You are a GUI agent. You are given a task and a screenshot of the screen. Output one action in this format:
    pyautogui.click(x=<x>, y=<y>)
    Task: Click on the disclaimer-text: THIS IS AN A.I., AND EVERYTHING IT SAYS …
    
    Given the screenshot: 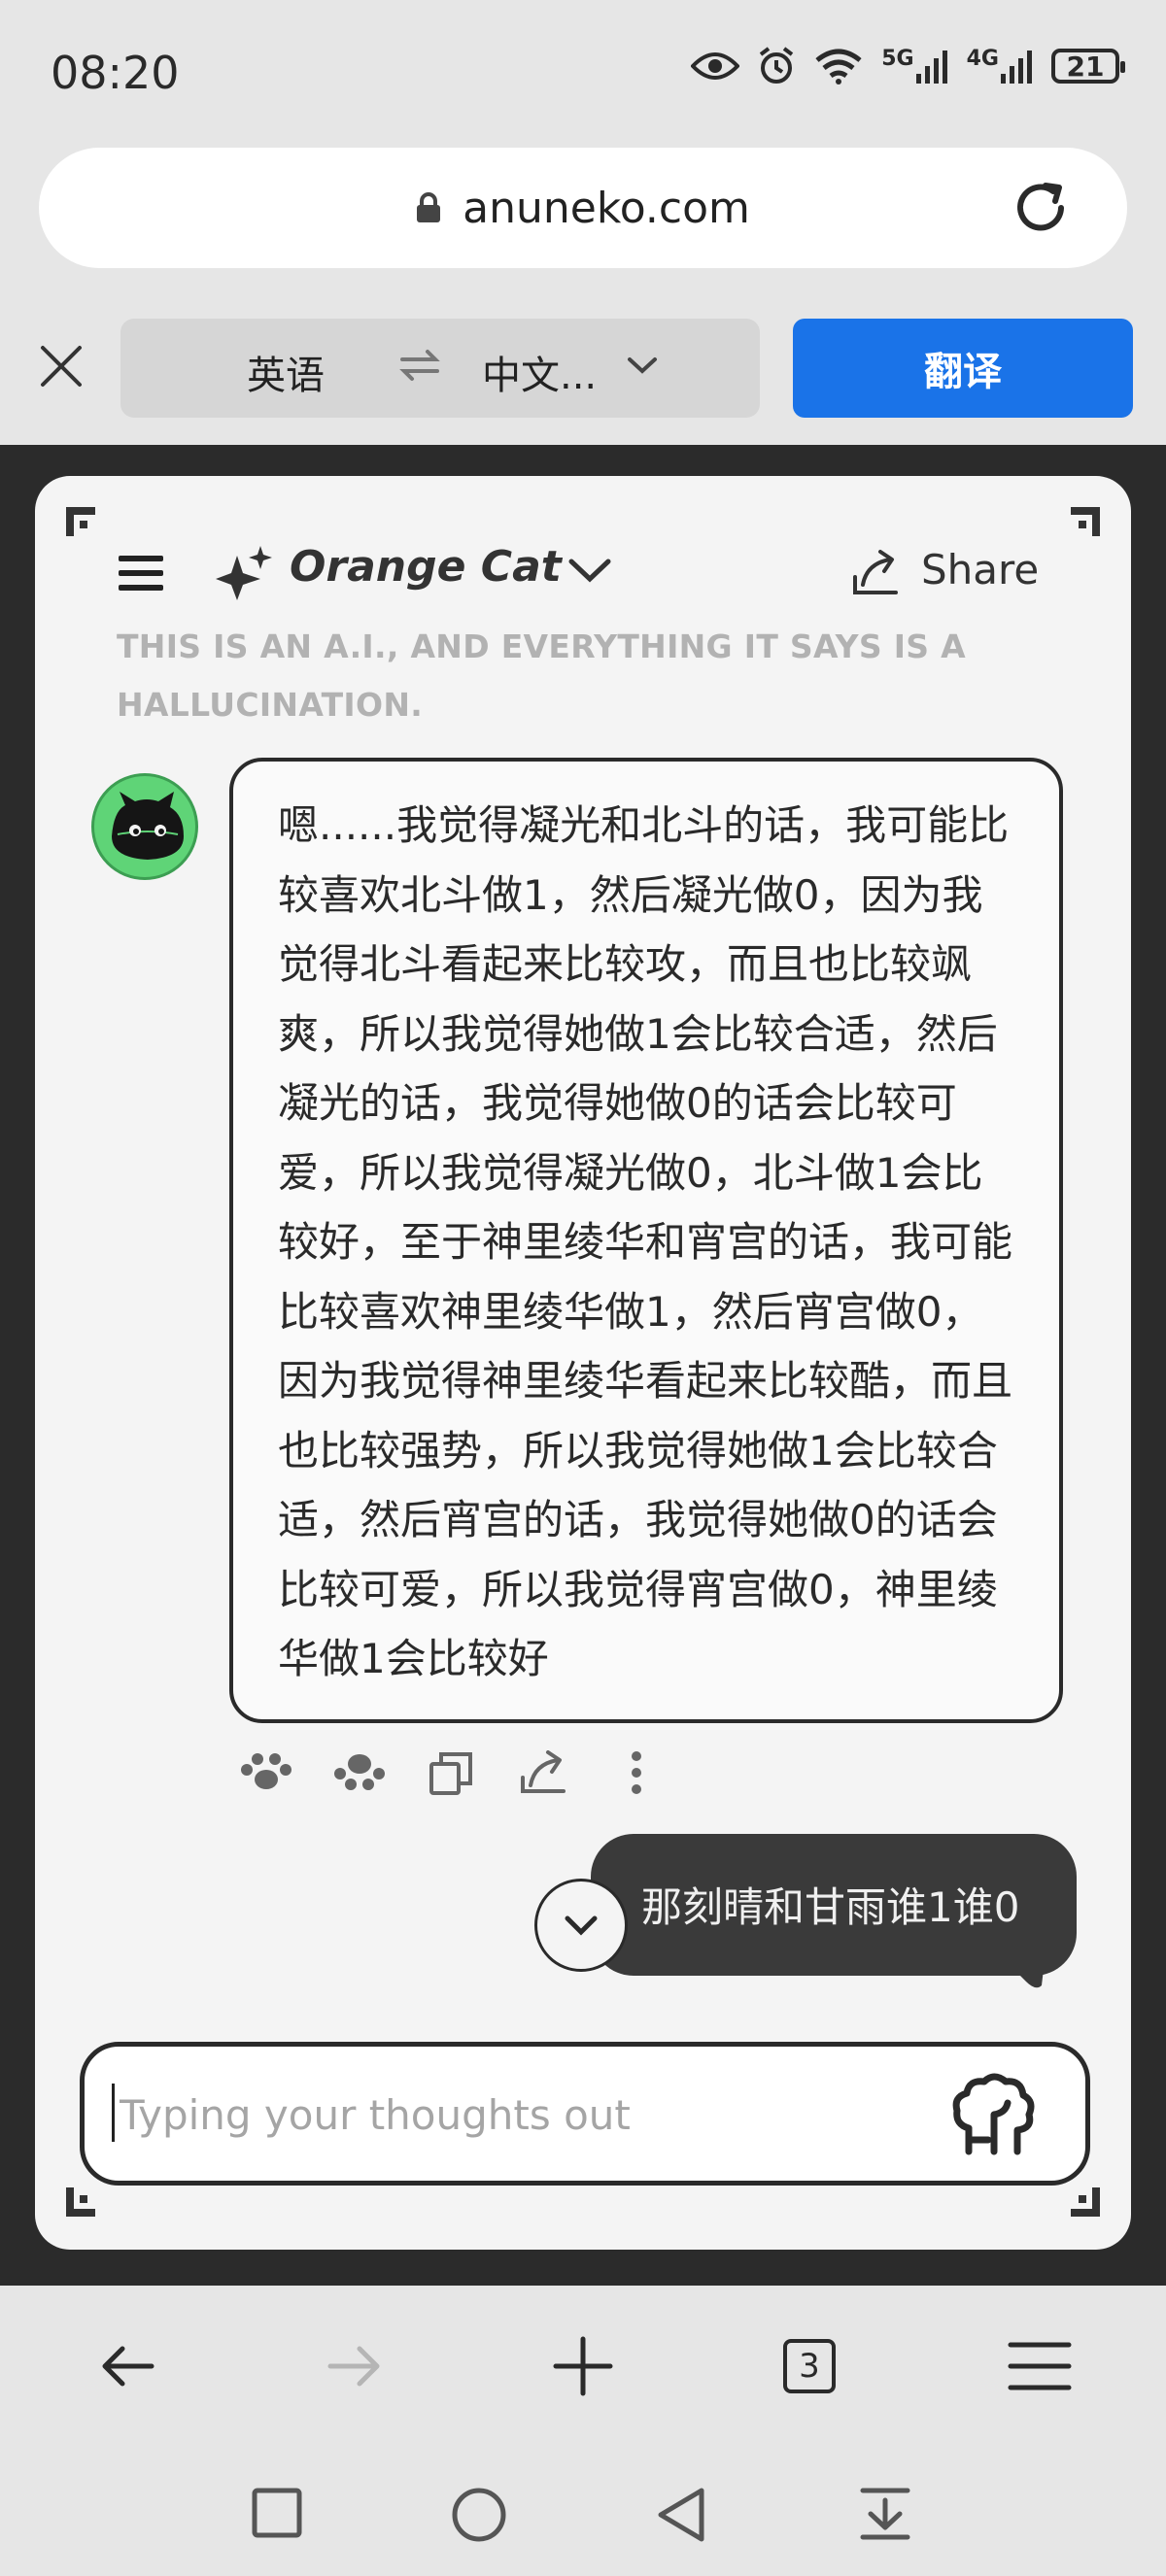 What is the action you would take?
    pyautogui.click(x=541, y=675)
    